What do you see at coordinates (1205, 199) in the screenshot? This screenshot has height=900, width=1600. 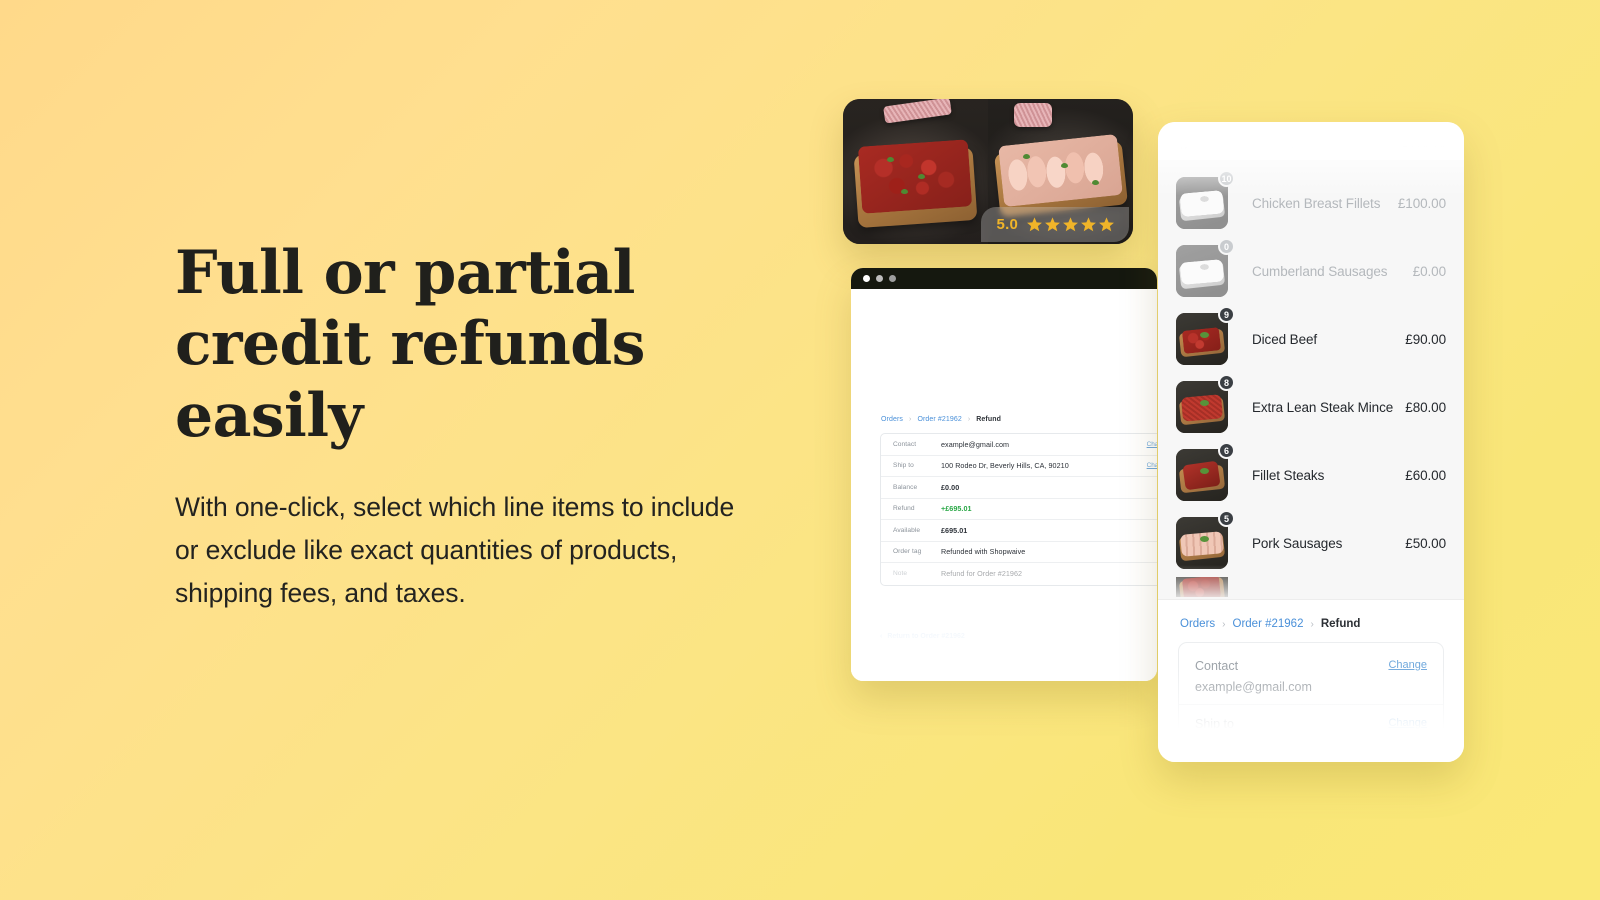 I see `thumbnail-wrap: 10` at bounding box center [1205, 199].